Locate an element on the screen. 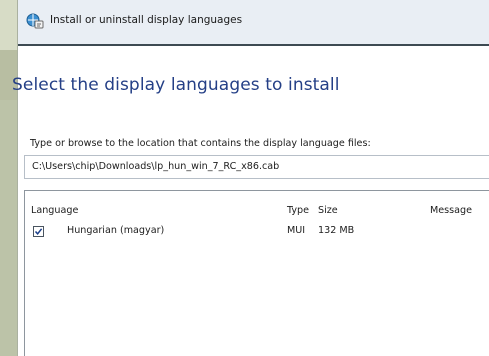 The image size is (489, 356). window-title: Install or uninstall display languages is located at coordinates (146, 20).